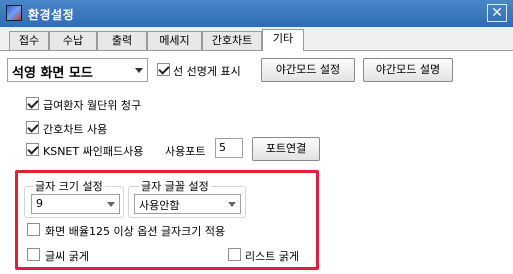 The height and width of the screenshot is (274, 513). I want to click on port-connect-button: 포트연결, so click(286, 149).